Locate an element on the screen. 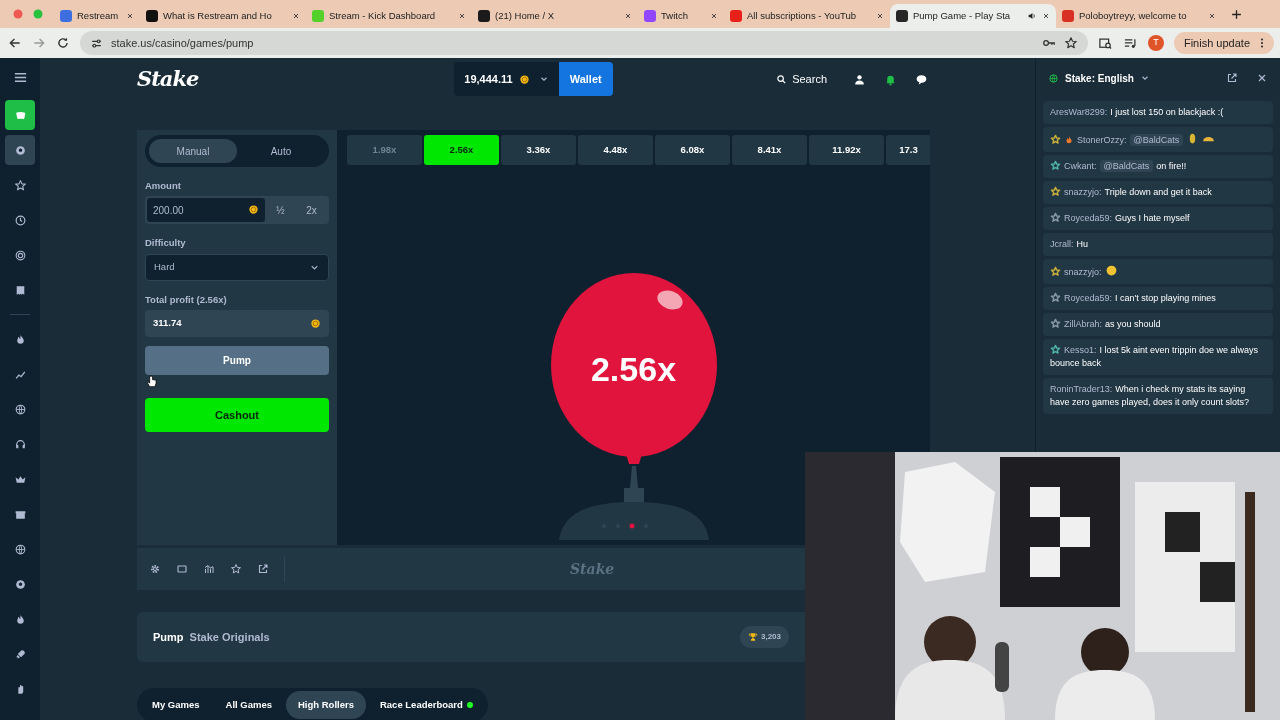  multiplier-tile: 4.48x is located at coordinates (615, 150).